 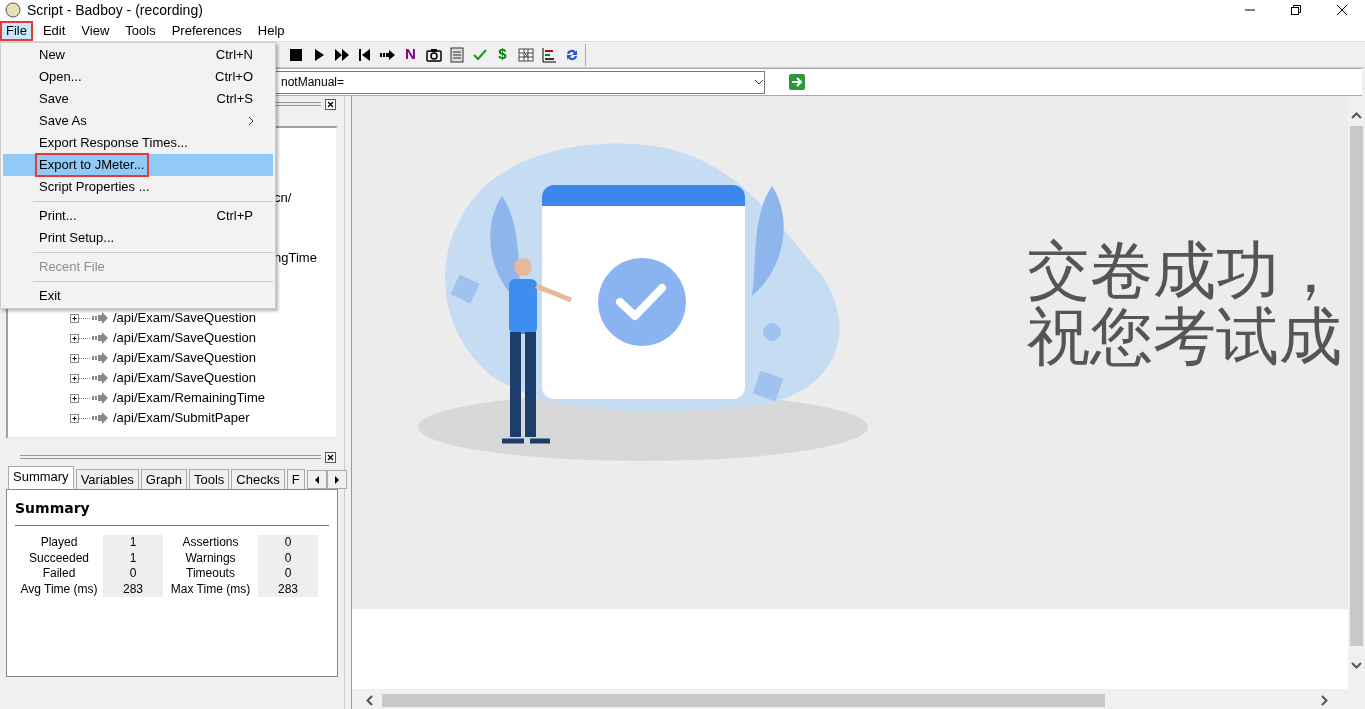 What do you see at coordinates (258, 479) in the screenshot?
I see `tab: Checks` at bounding box center [258, 479].